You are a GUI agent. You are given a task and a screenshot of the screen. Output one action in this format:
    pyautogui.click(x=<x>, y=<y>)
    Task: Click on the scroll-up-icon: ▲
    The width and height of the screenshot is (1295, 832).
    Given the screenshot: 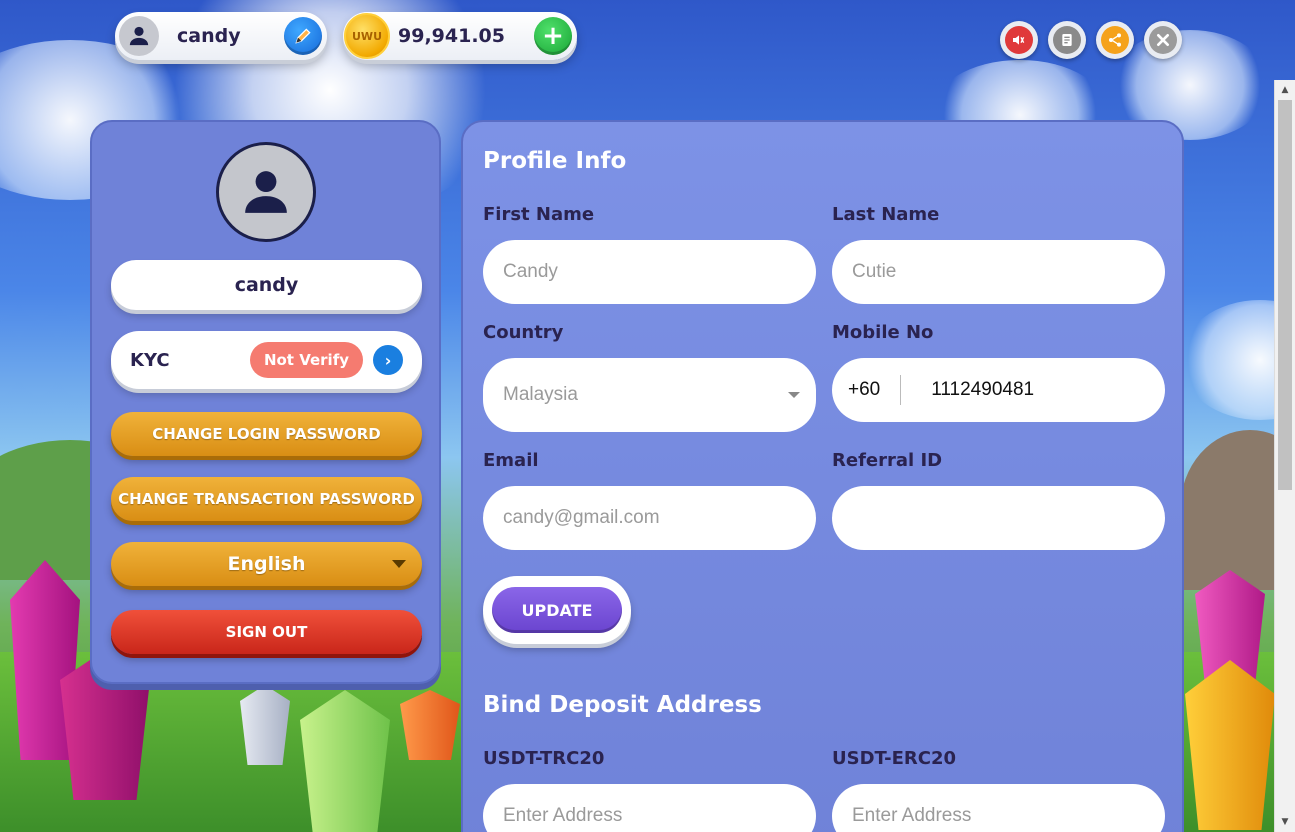 What is the action you would take?
    pyautogui.click(x=1285, y=90)
    